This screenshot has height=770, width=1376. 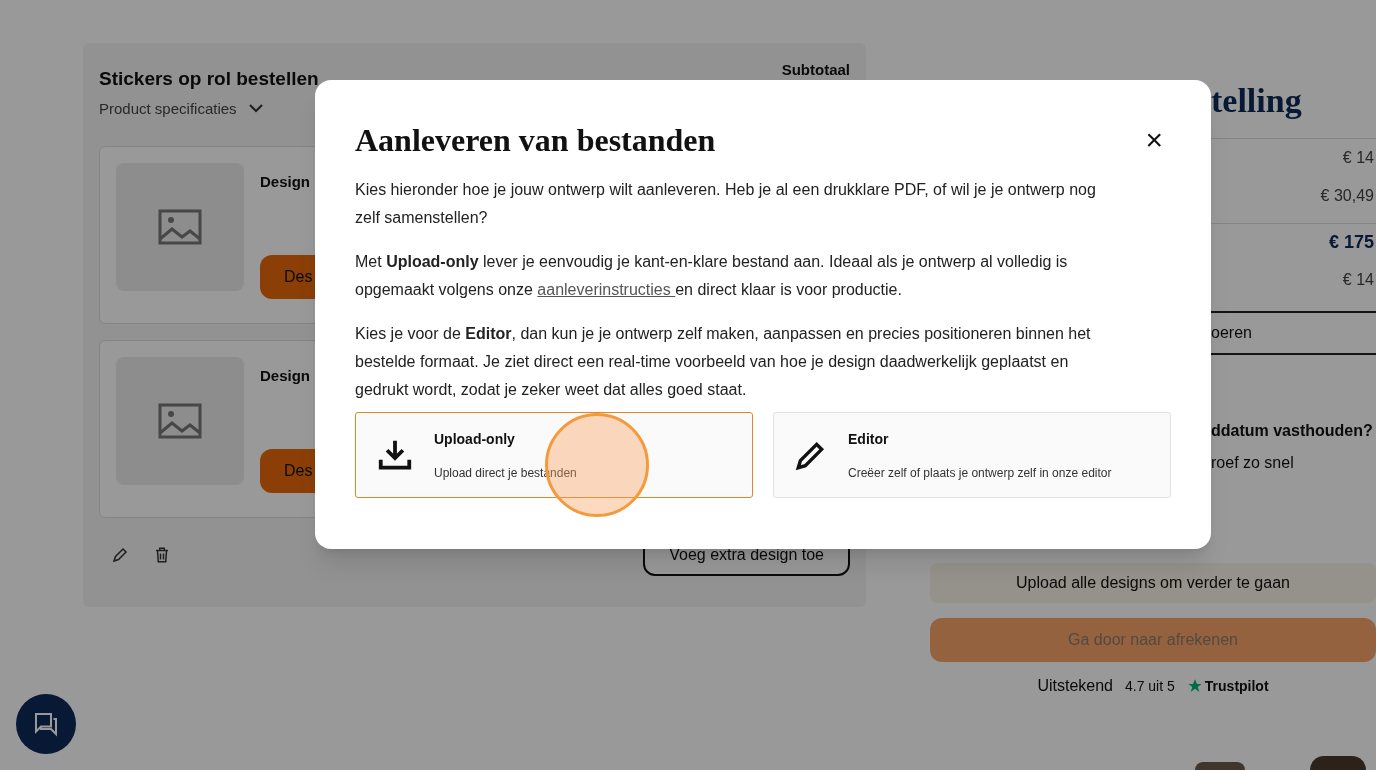 What do you see at coordinates (209, 108) in the screenshot?
I see `specs-toggle: Product specificaties` at bounding box center [209, 108].